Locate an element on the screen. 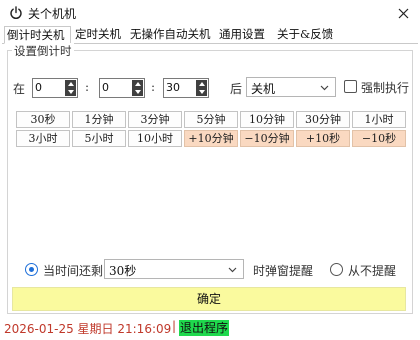 This screenshot has height=340, width=420. tab-countdown-shutdown: 倒计时关机 is located at coordinates (37, 35).